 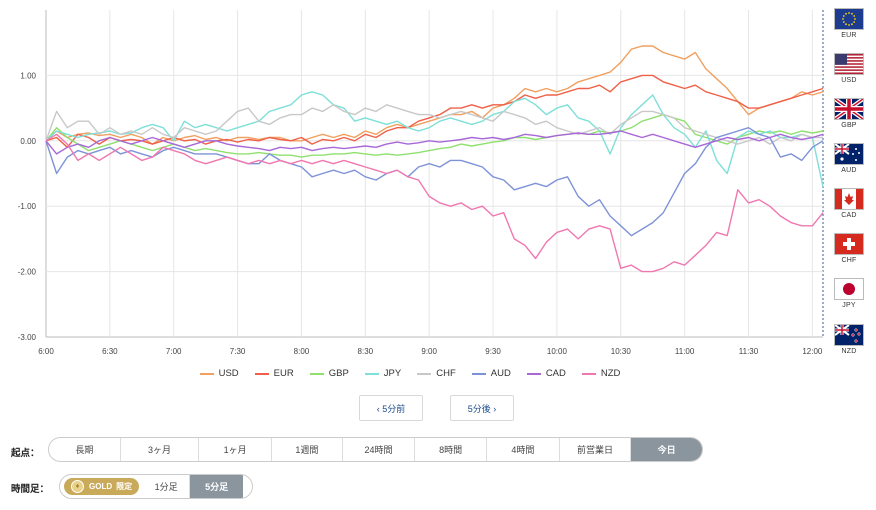 What do you see at coordinates (849, 19) in the screenshot?
I see `eu-flag-icon` at bounding box center [849, 19].